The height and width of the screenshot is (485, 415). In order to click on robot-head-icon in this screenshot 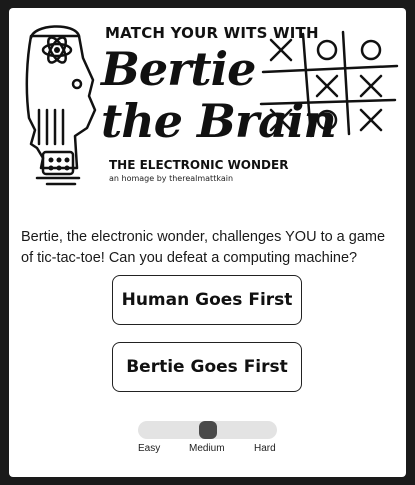, I will do `click(61, 105)`.